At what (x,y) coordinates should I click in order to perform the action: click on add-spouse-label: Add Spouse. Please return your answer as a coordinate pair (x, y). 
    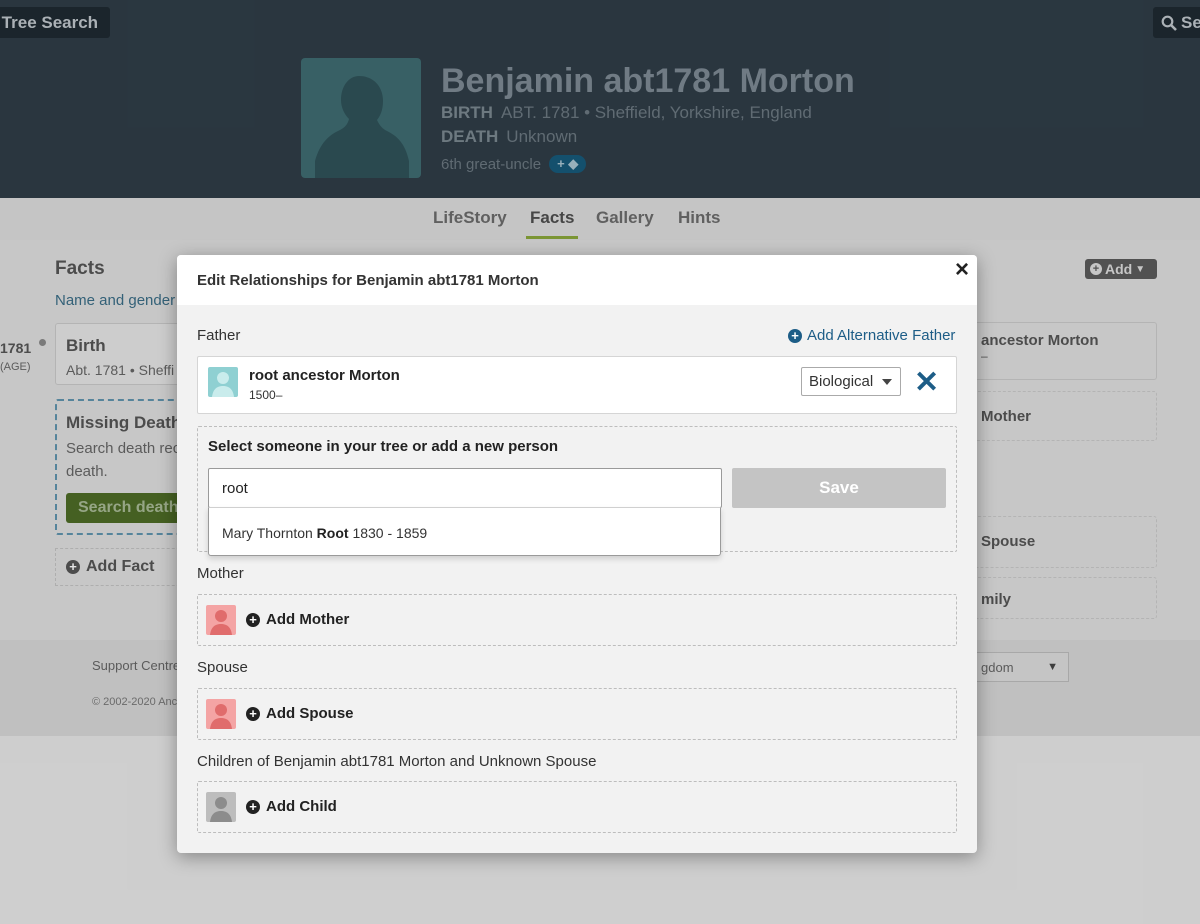
    Looking at the image, I should click on (310, 713).